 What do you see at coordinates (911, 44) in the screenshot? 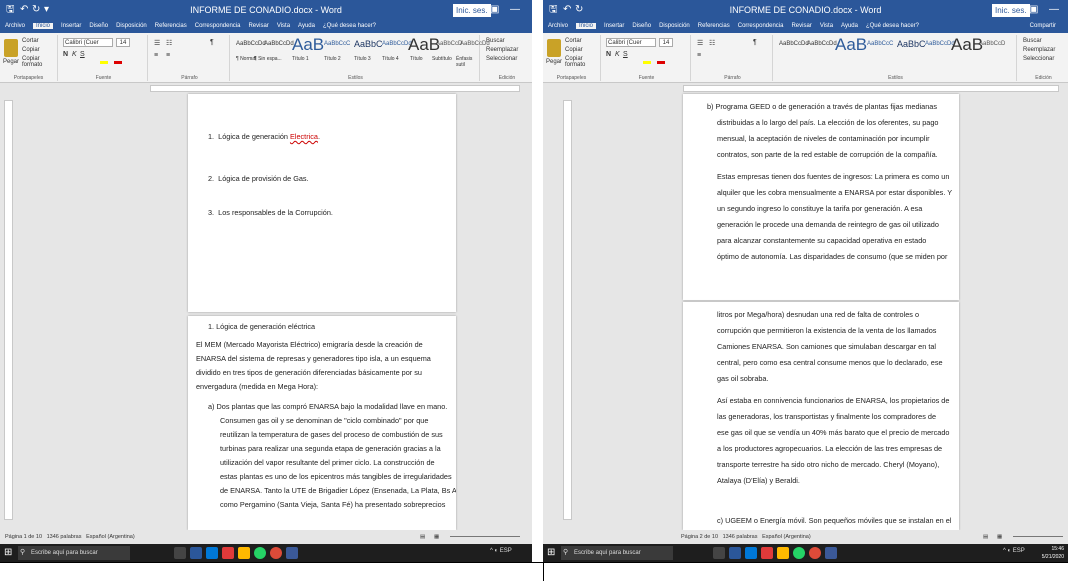
I see `style-heading3: AaBbC` at bounding box center [911, 44].